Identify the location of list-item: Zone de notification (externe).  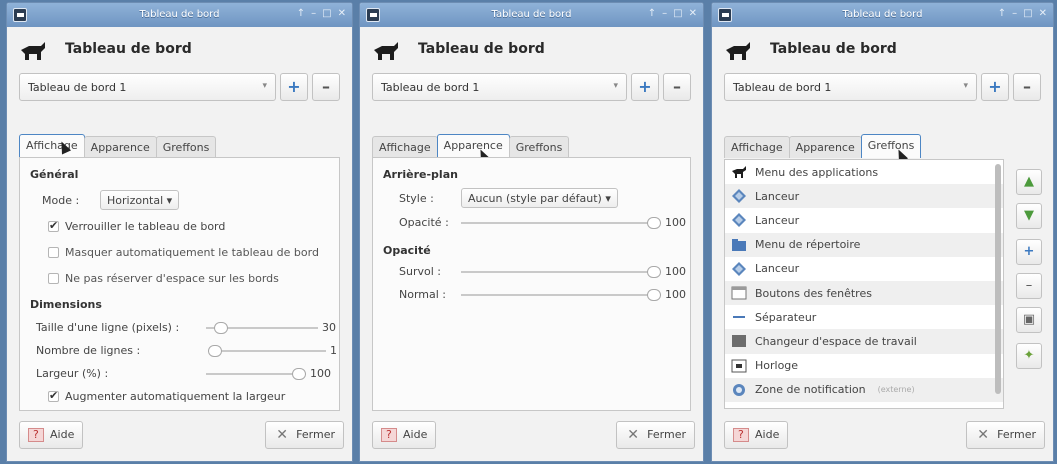
(864, 389).